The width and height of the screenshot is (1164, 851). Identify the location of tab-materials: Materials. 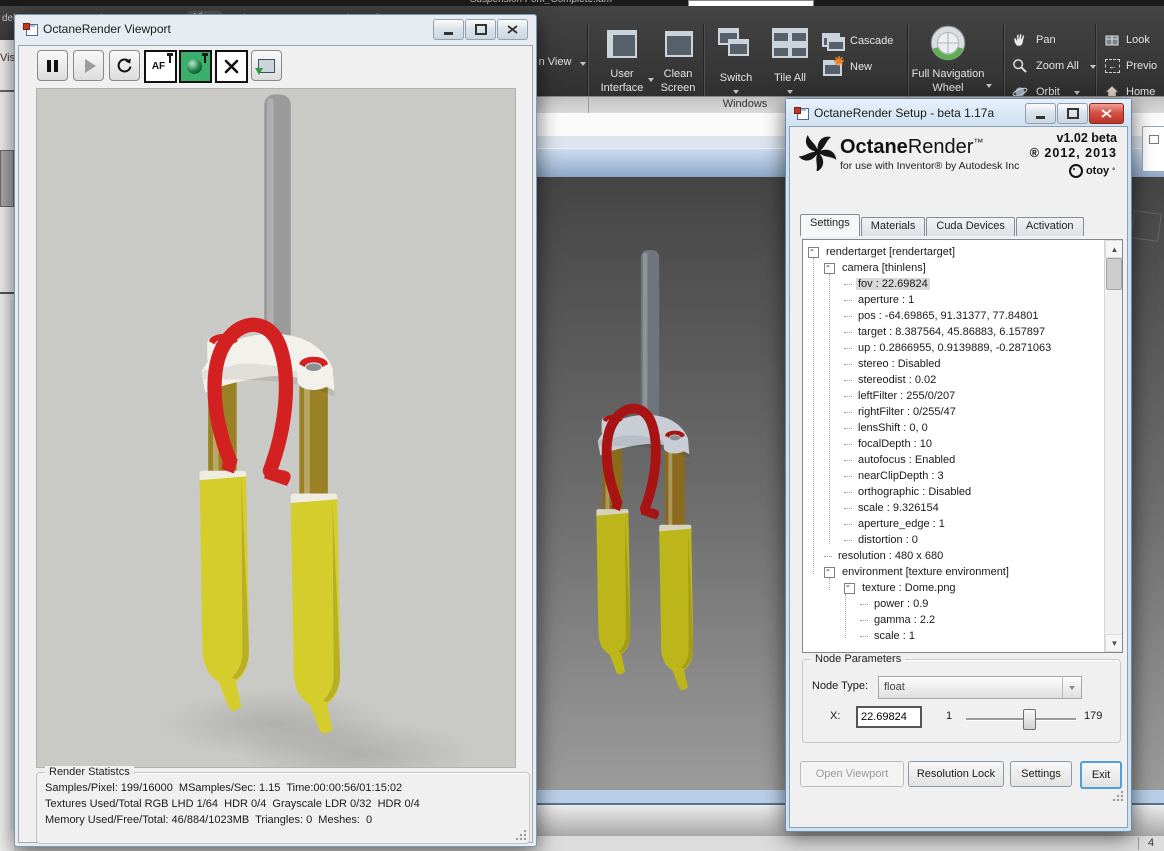
(893, 226).